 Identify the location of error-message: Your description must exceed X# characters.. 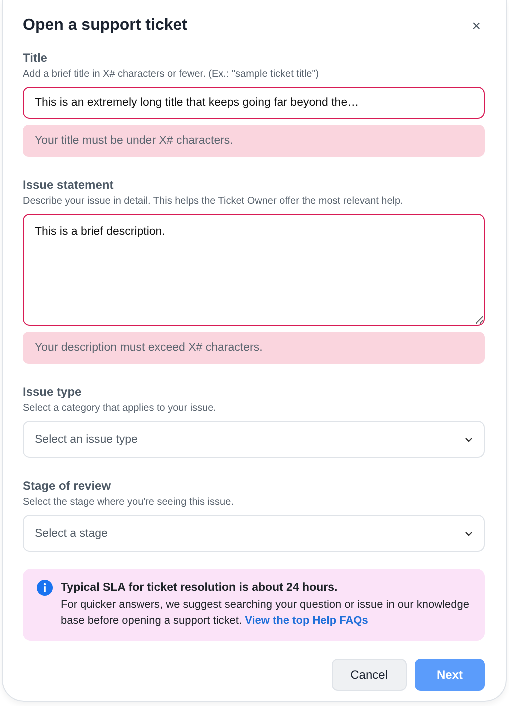
(254, 348).